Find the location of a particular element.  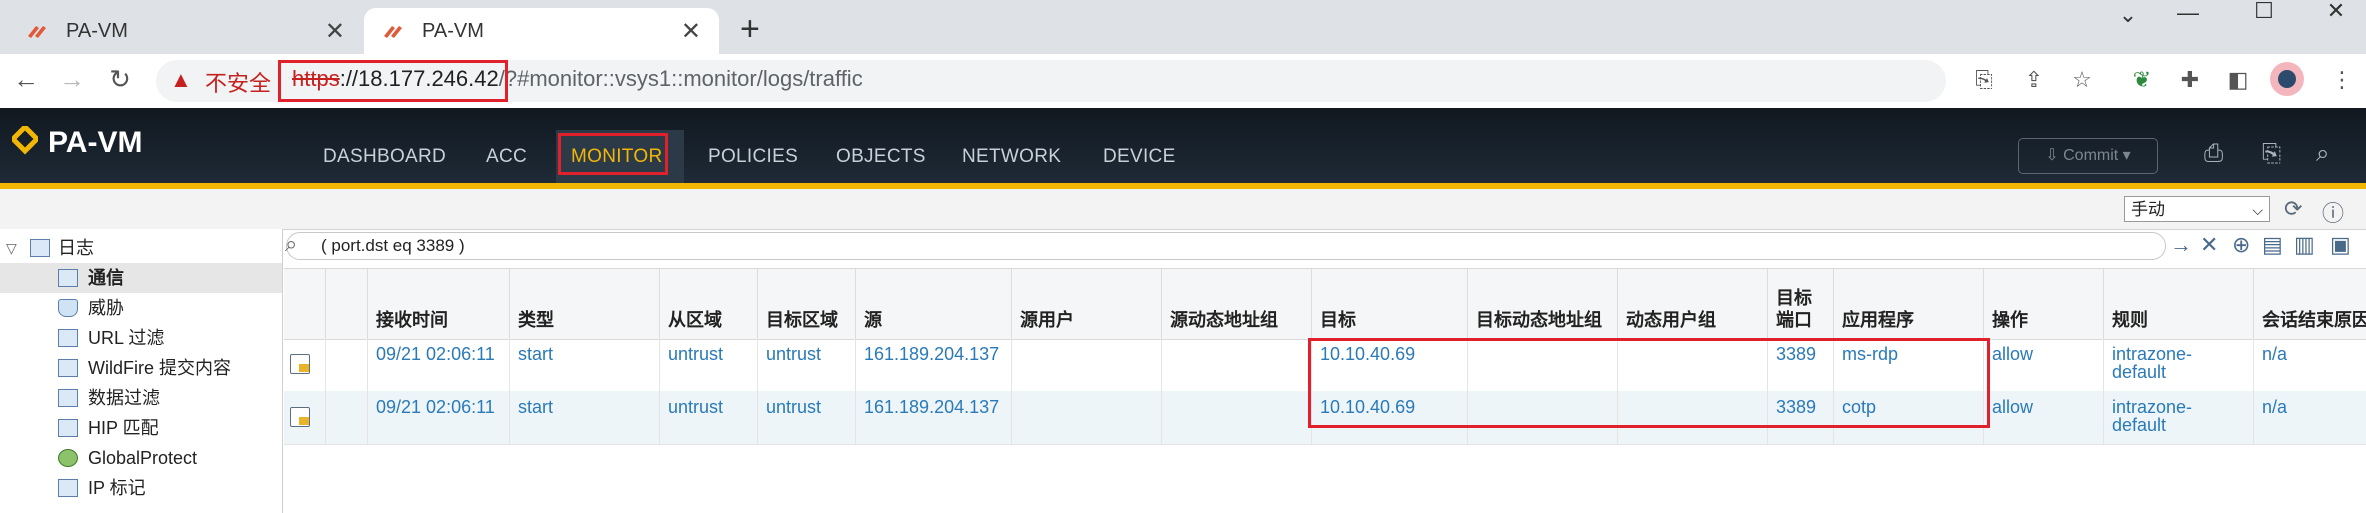

tree-root-label: 日志 is located at coordinates (76, 248).